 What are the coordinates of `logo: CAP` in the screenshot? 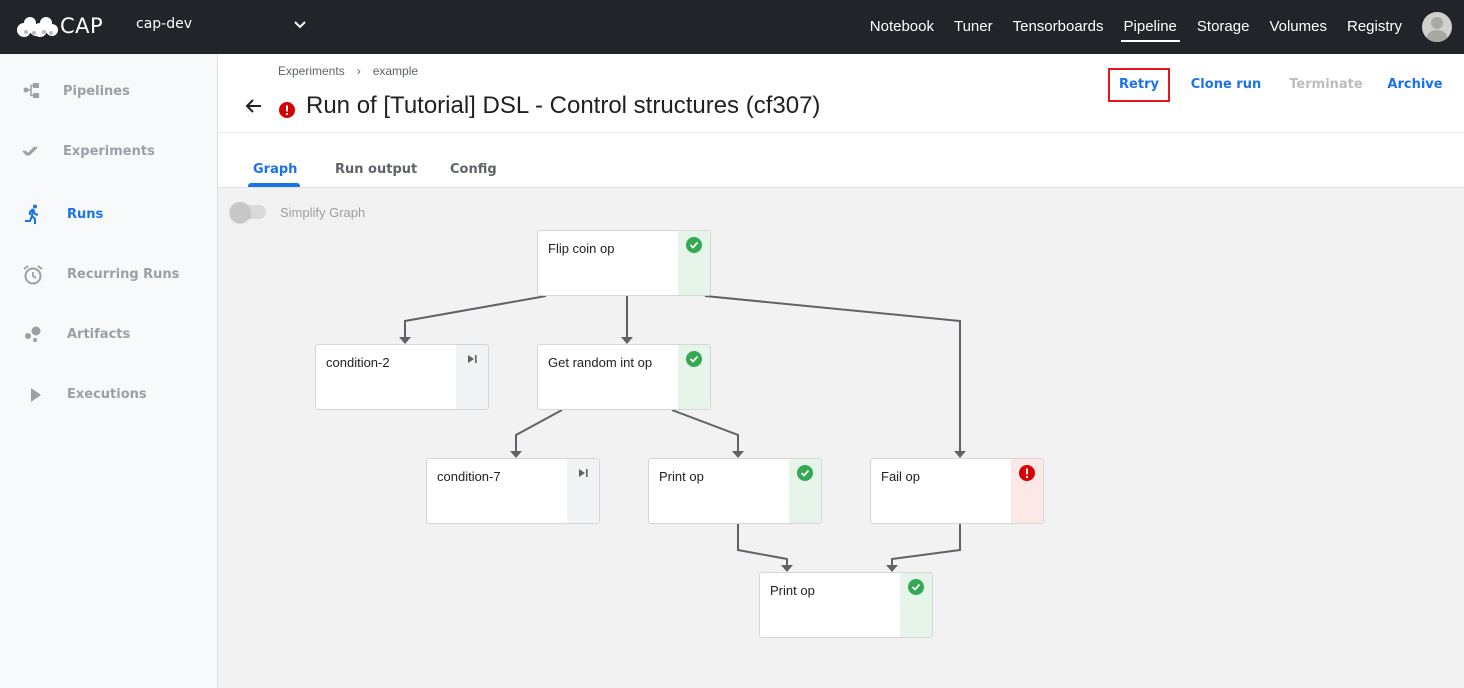 It's located at (59, 26).